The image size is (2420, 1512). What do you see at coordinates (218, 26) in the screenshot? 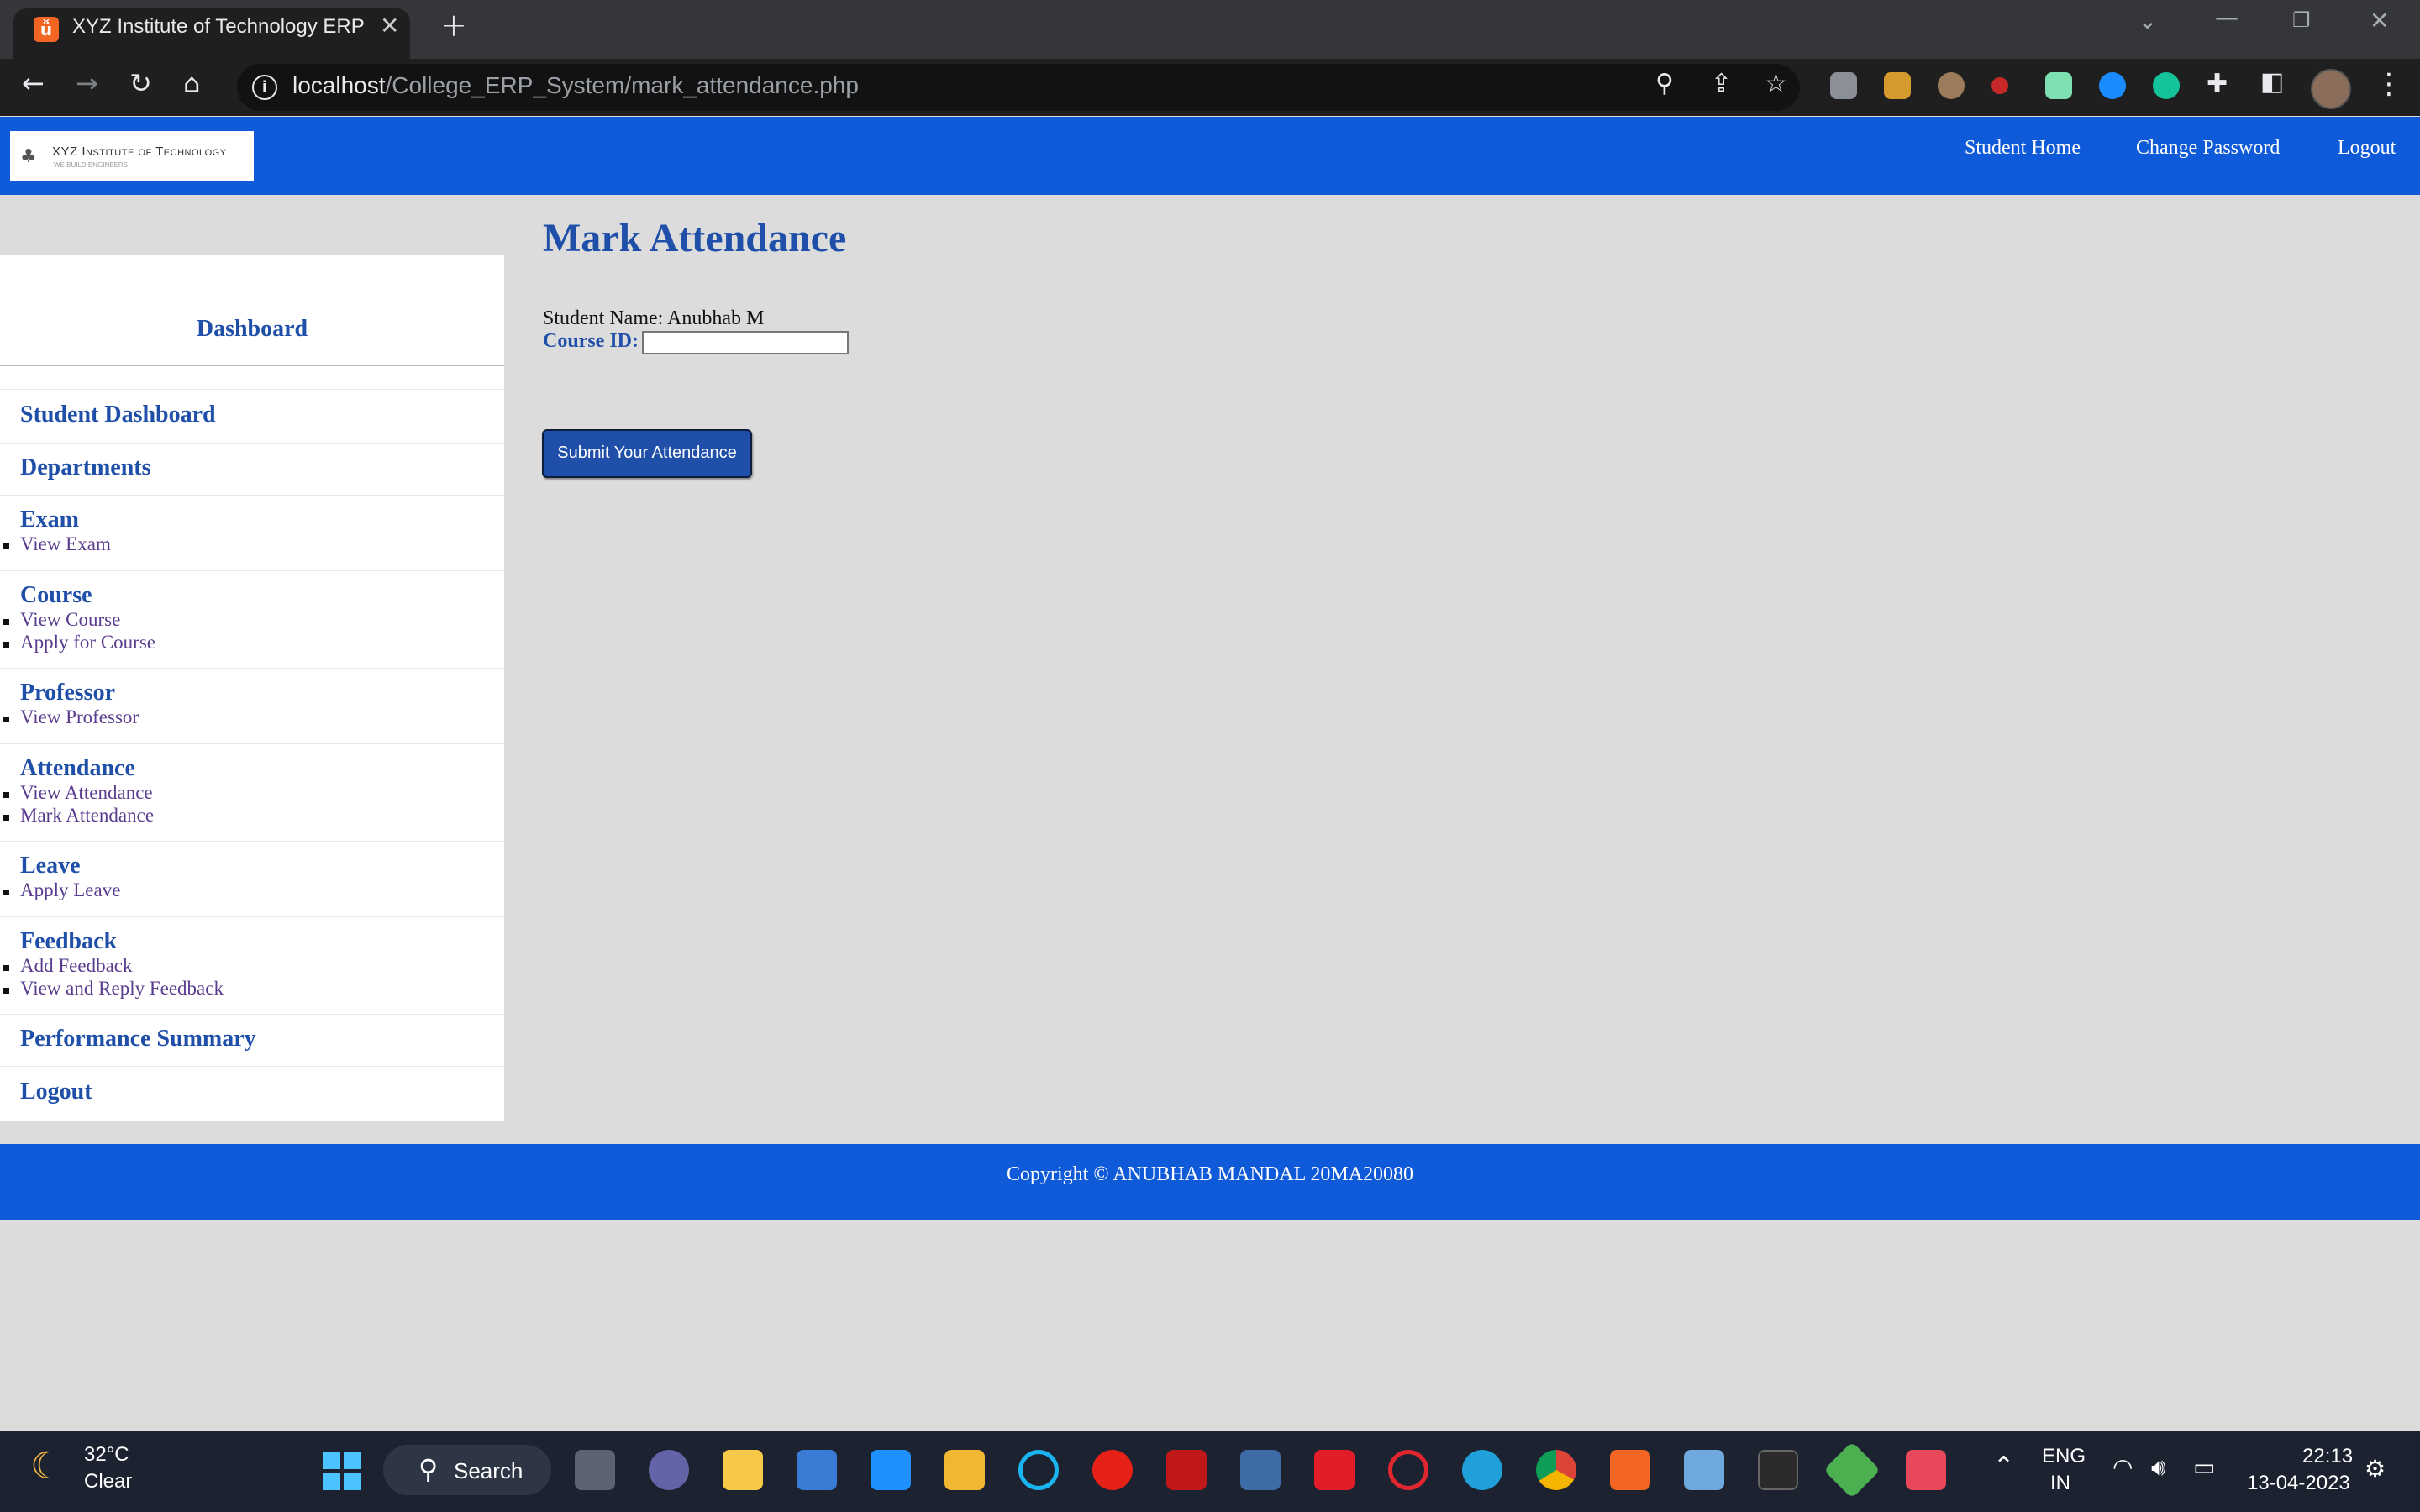
I see `tab-title: XYZ Institute of Technology ERP` at bounding box center [218, 26].